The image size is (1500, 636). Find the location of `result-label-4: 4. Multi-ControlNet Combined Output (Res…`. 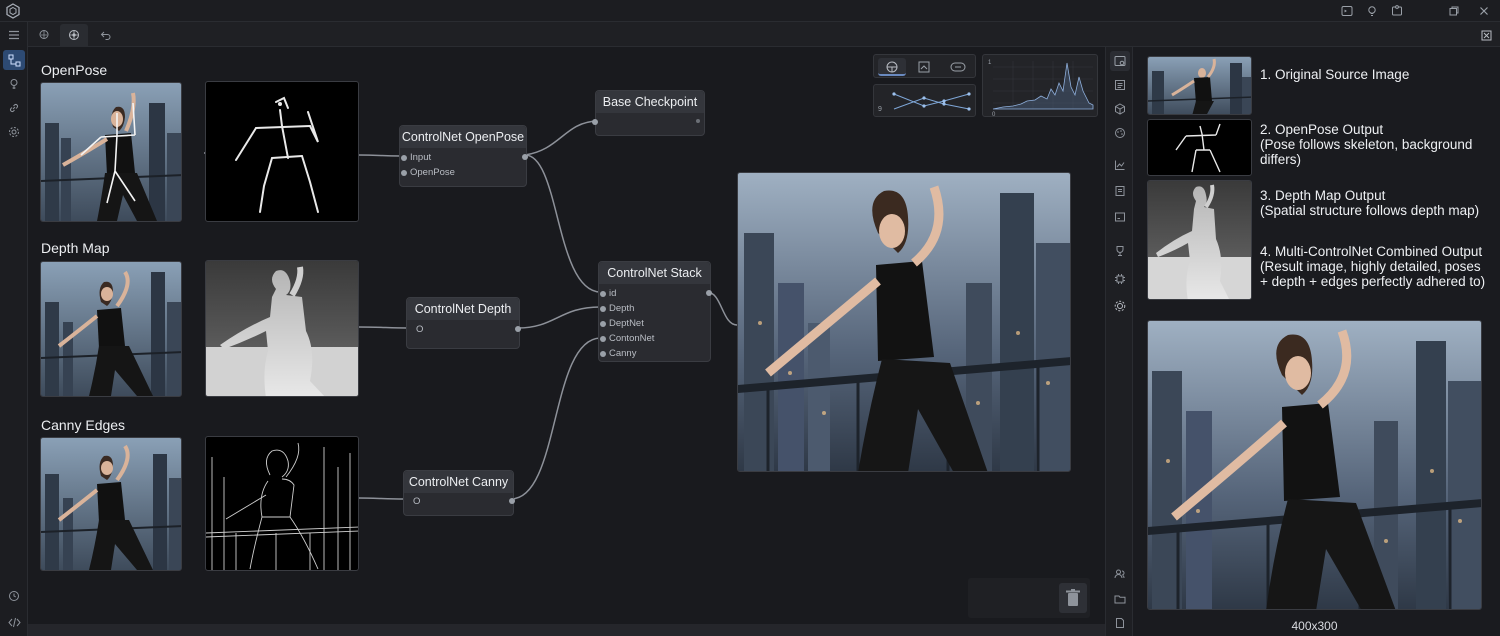

result-label-4: 4. Multi-ControlNet Combined Output (Res… is located at coordinates (1373, 266).